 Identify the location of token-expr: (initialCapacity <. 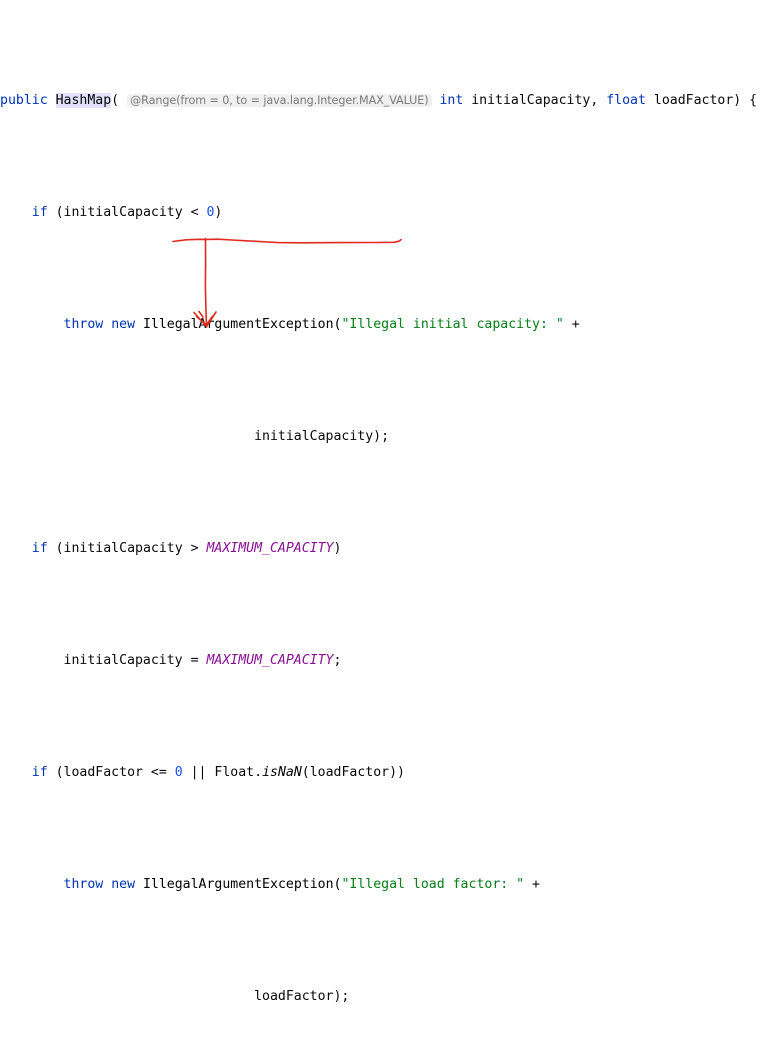
(131, 212).